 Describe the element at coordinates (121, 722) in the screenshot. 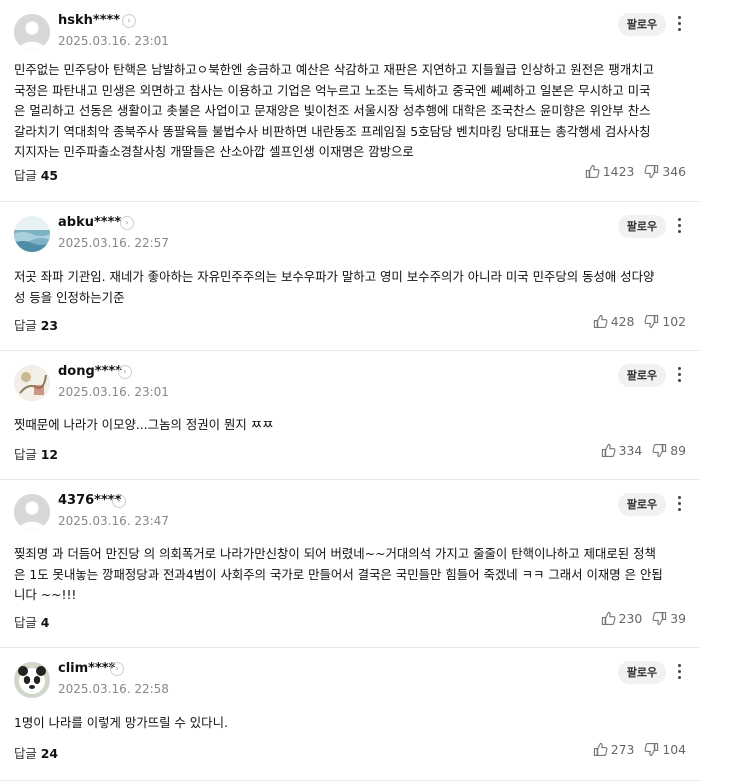

I see `comment-text: 1명이 나라를 이렇게 망가뜨릴 수 있다니.` at that location.